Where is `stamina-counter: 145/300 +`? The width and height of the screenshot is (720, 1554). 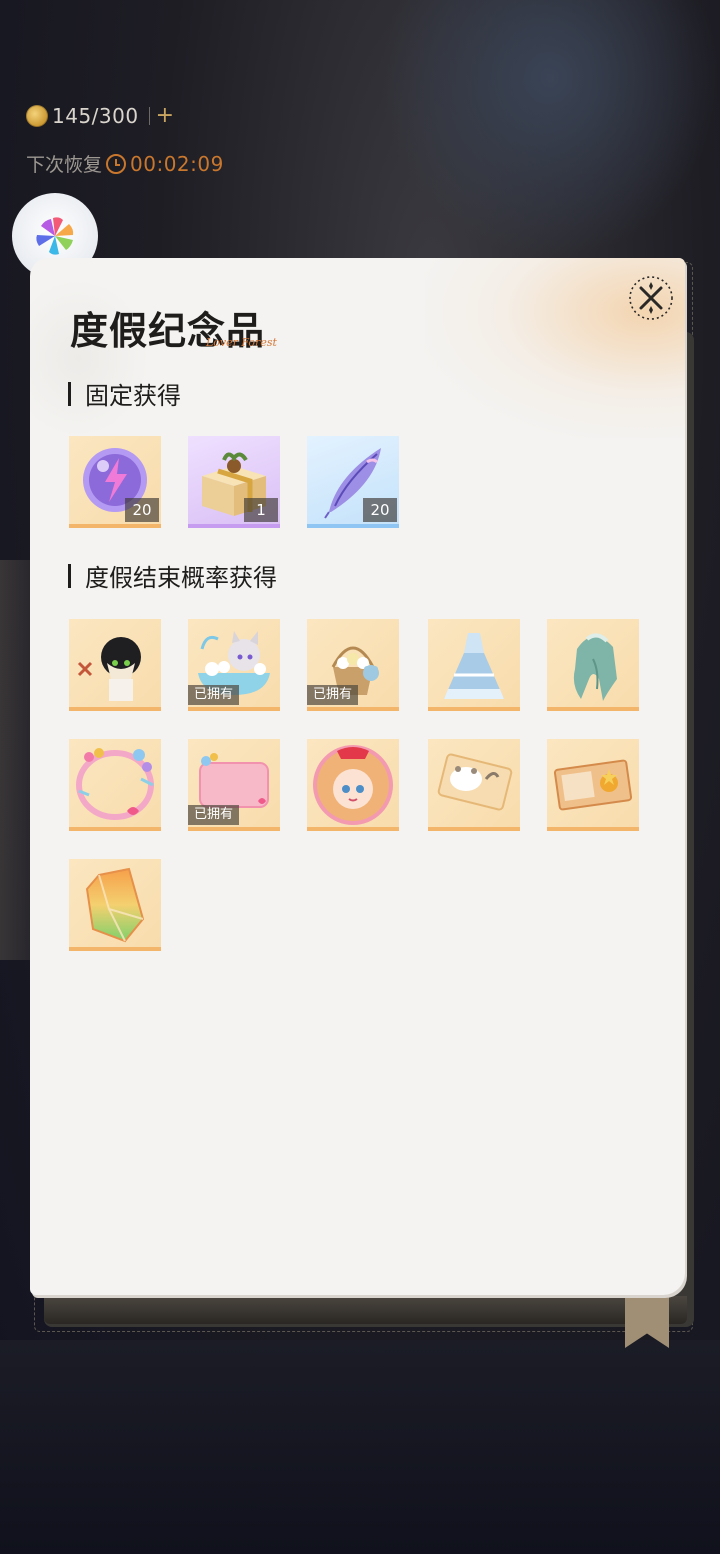 stamina-counter: 145/300 + is located at coordinates (100, 116).